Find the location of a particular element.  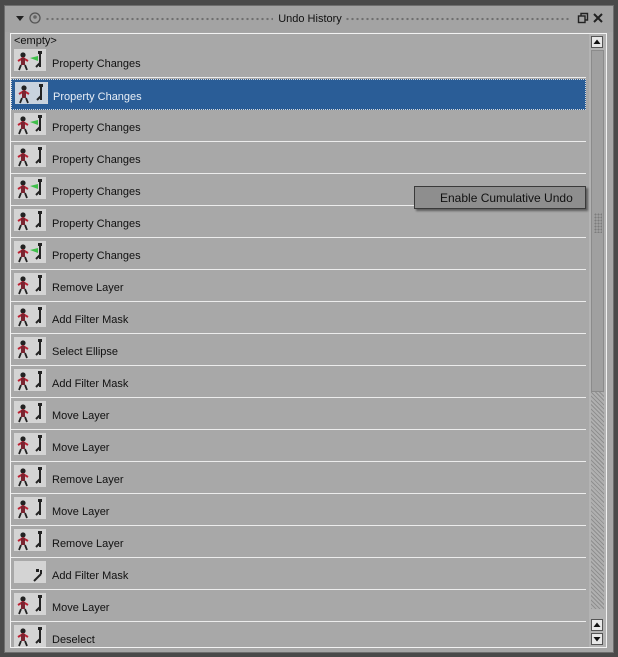

panel-title: Undo History is located at coordinates (310, 19).